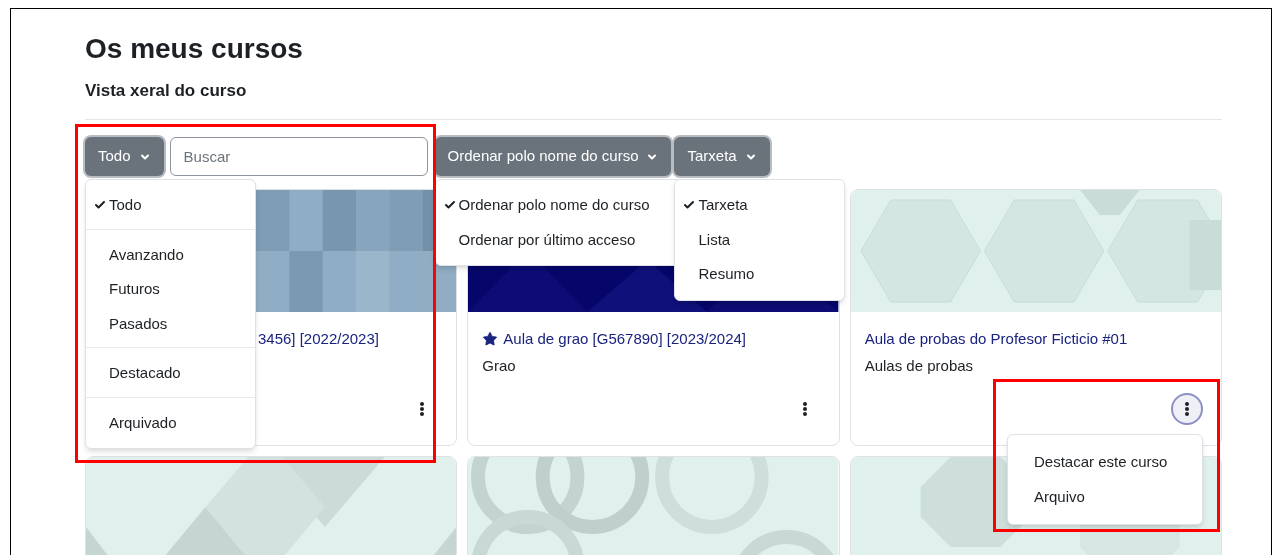  I want to click on dropdown-button: Tarxeta, so click(722, 156).